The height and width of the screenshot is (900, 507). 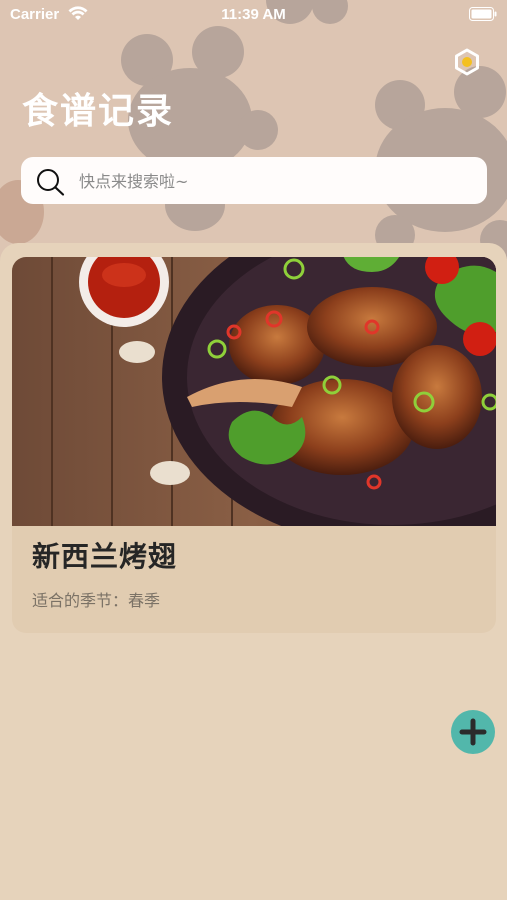 I want to click on status-bar: Carrier 11:39 AM, so click(x=253, y=15).